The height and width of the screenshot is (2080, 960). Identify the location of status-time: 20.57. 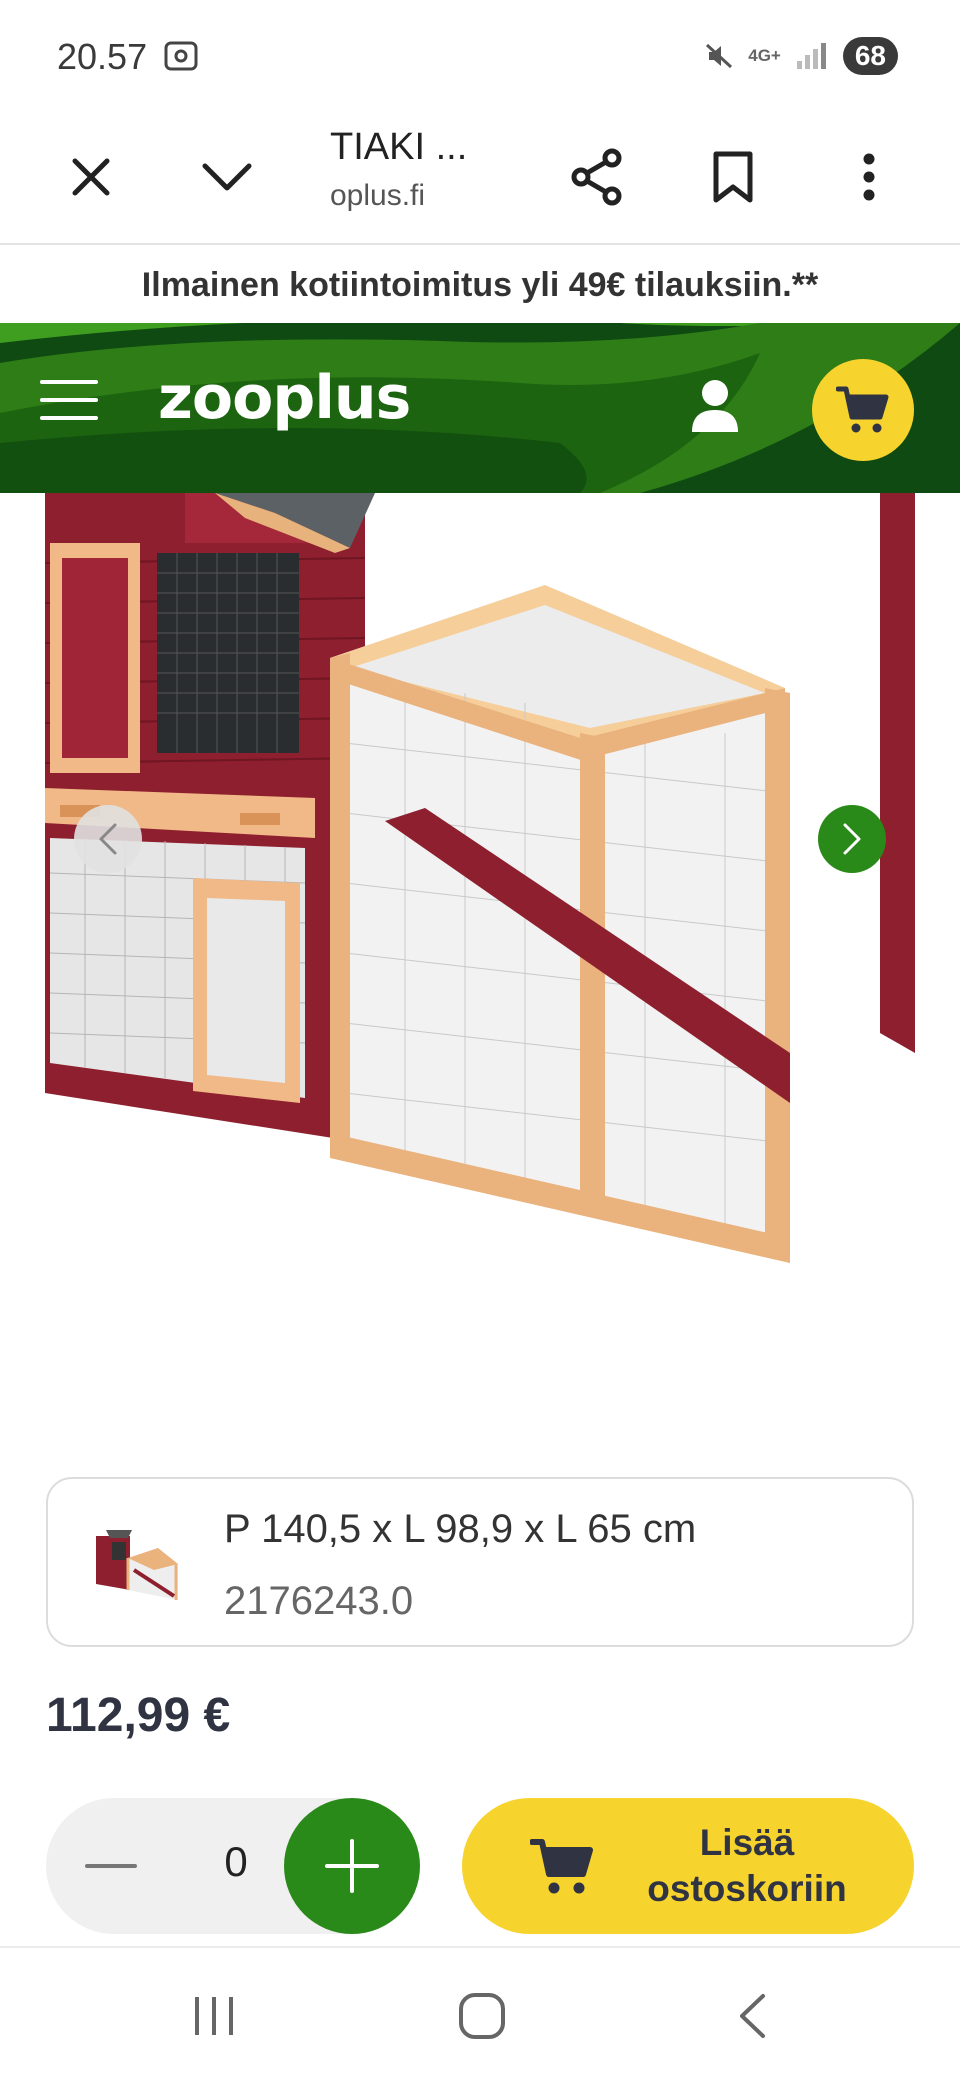
(102, 56).